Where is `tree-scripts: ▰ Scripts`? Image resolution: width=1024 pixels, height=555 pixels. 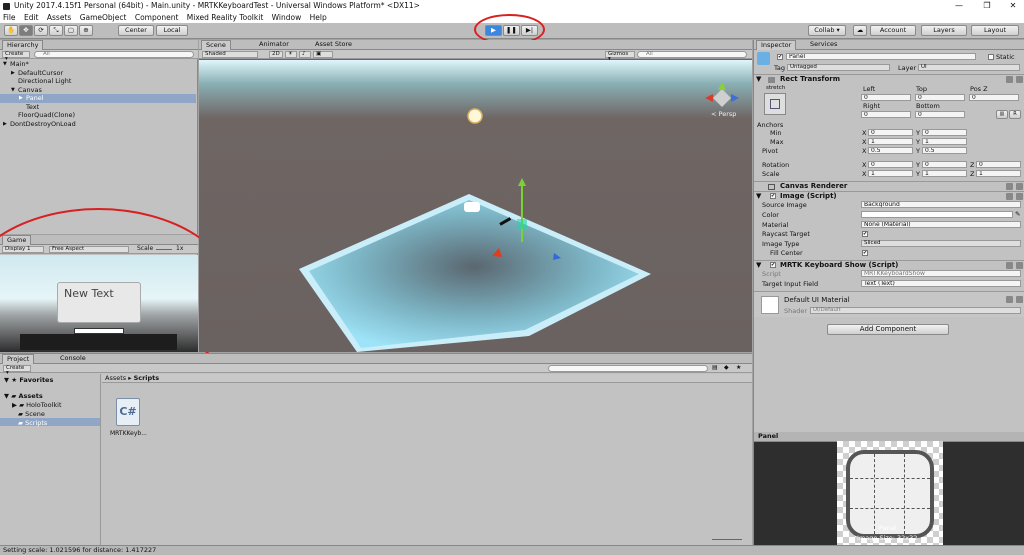 tree-scripts: ▰ Scripts is located at coordinates (32, 423).